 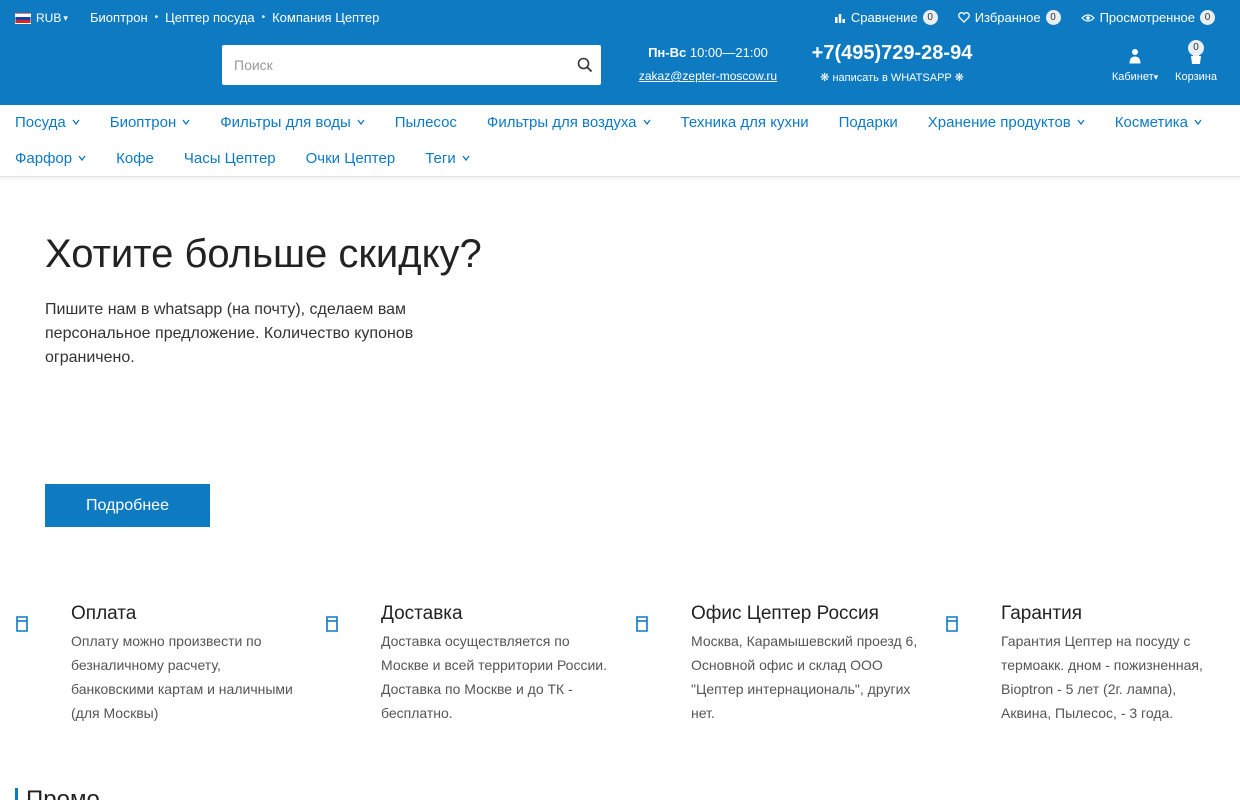 What do you see at coordinates (728, 52) in the screenshot?
I see `work-time: 10:00—21:00` at bounding box center [728, 52].